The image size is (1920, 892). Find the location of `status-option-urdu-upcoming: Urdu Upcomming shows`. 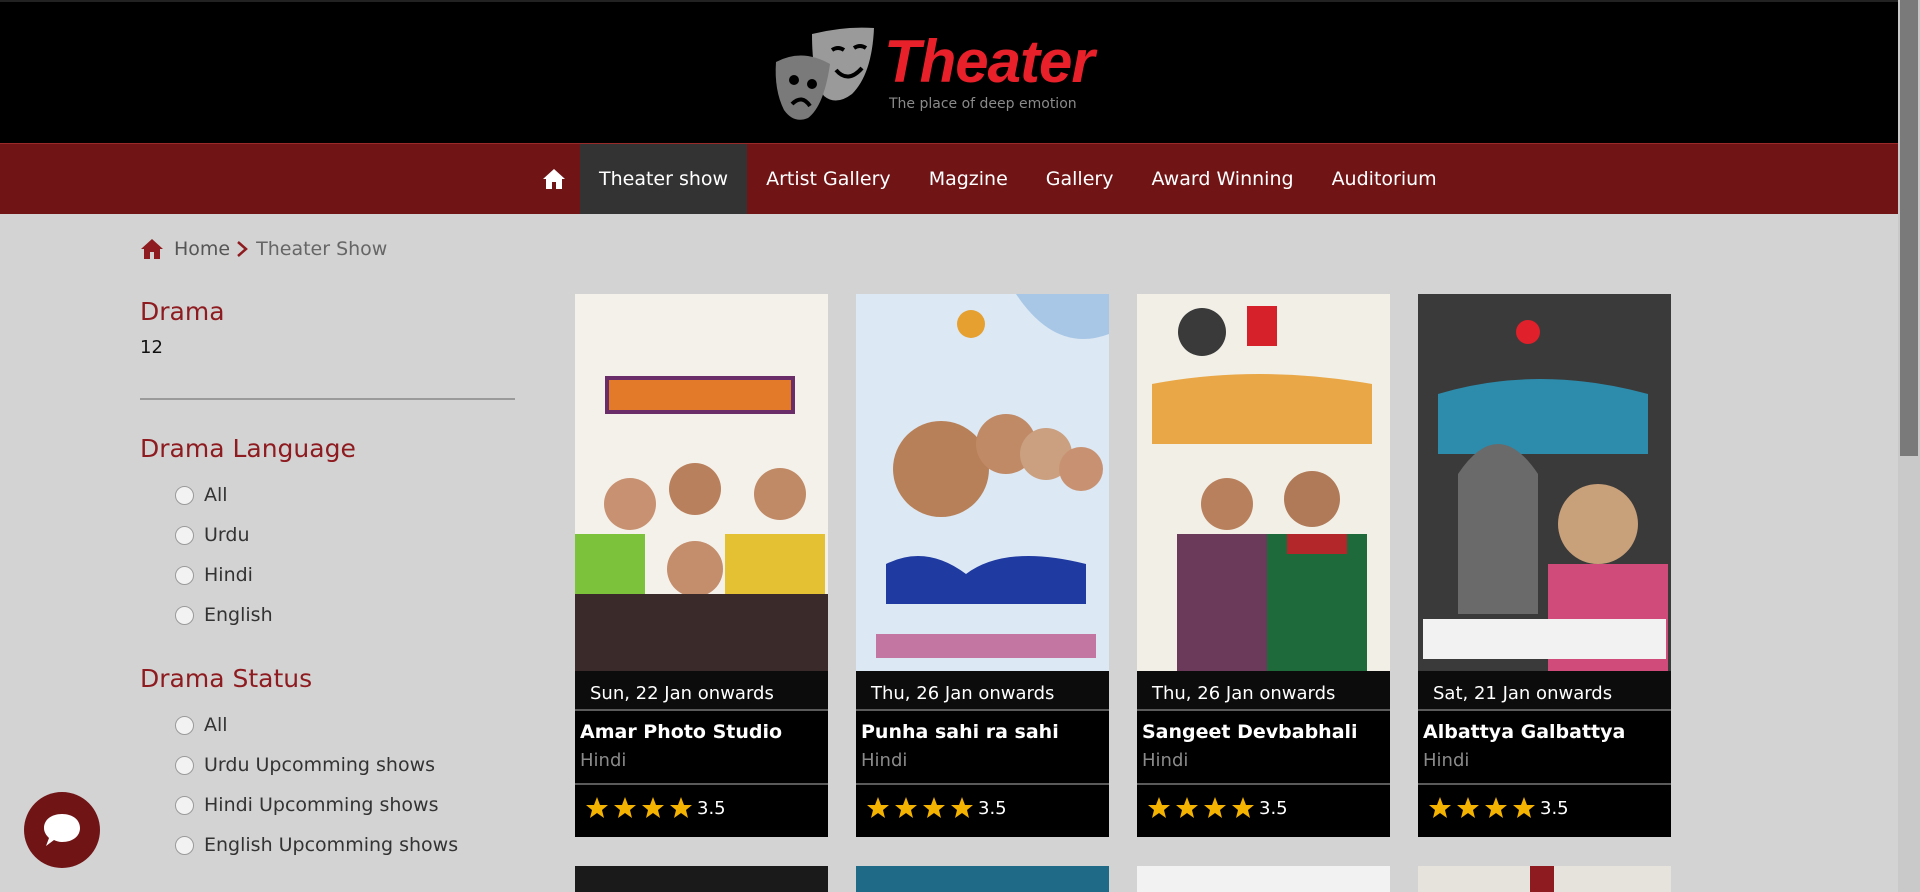

status-option-urdu-upcoming: Urdu Upcomming shows is located at coordinates (305, 765).